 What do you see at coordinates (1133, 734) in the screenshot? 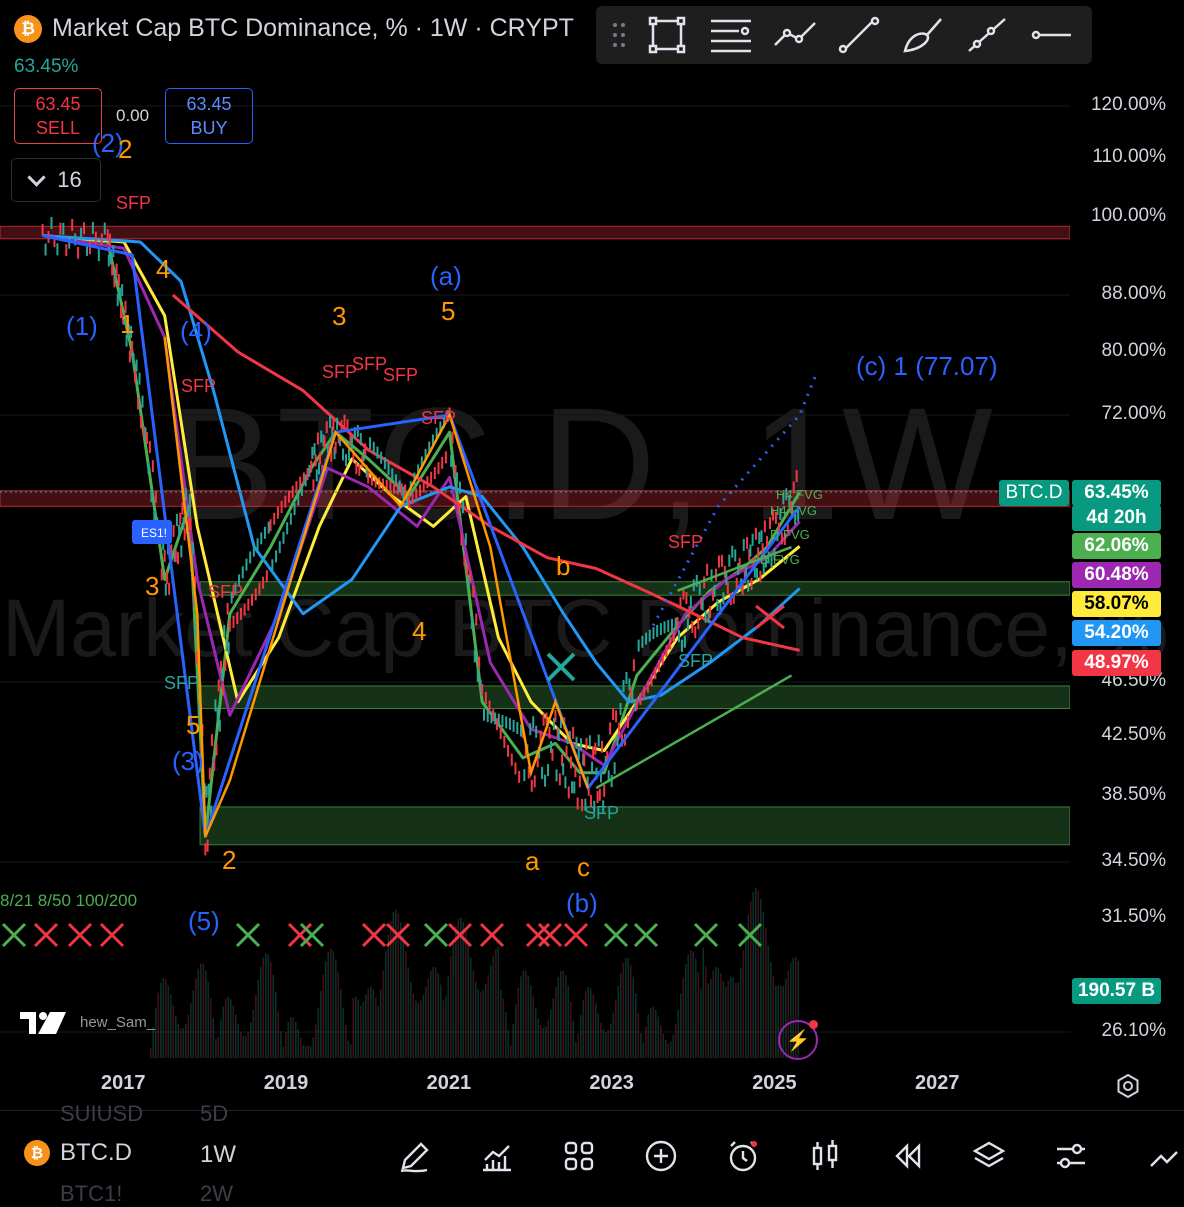
I see `price-axis-label: 42.50%` at bounding box center [1133, 734].